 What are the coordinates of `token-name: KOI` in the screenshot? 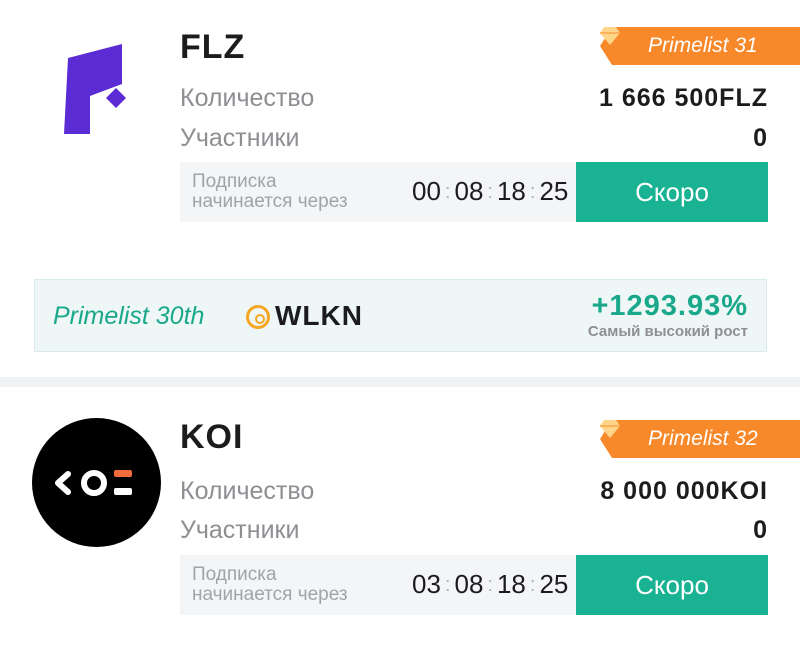 It's located at (212, 437).